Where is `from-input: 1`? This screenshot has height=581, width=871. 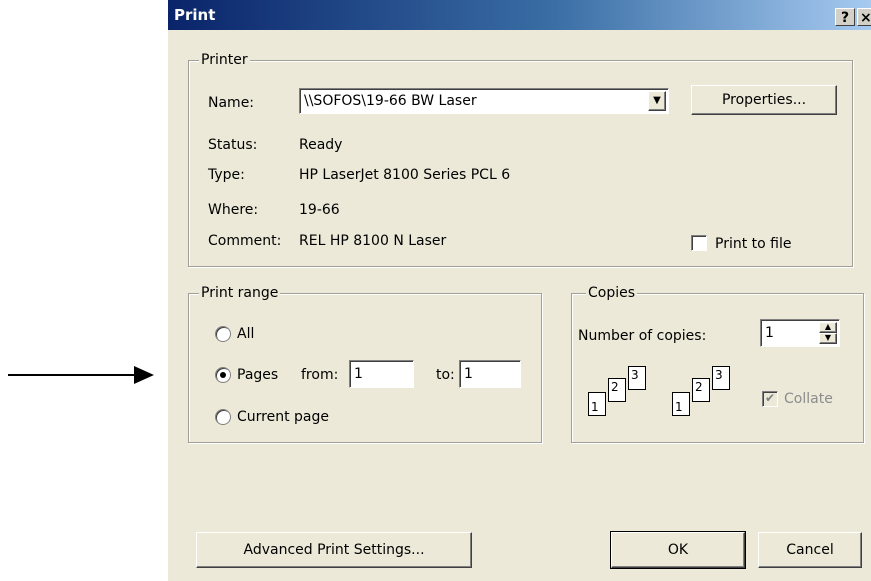 from-input: 1 is located at coordinates (381, 374).